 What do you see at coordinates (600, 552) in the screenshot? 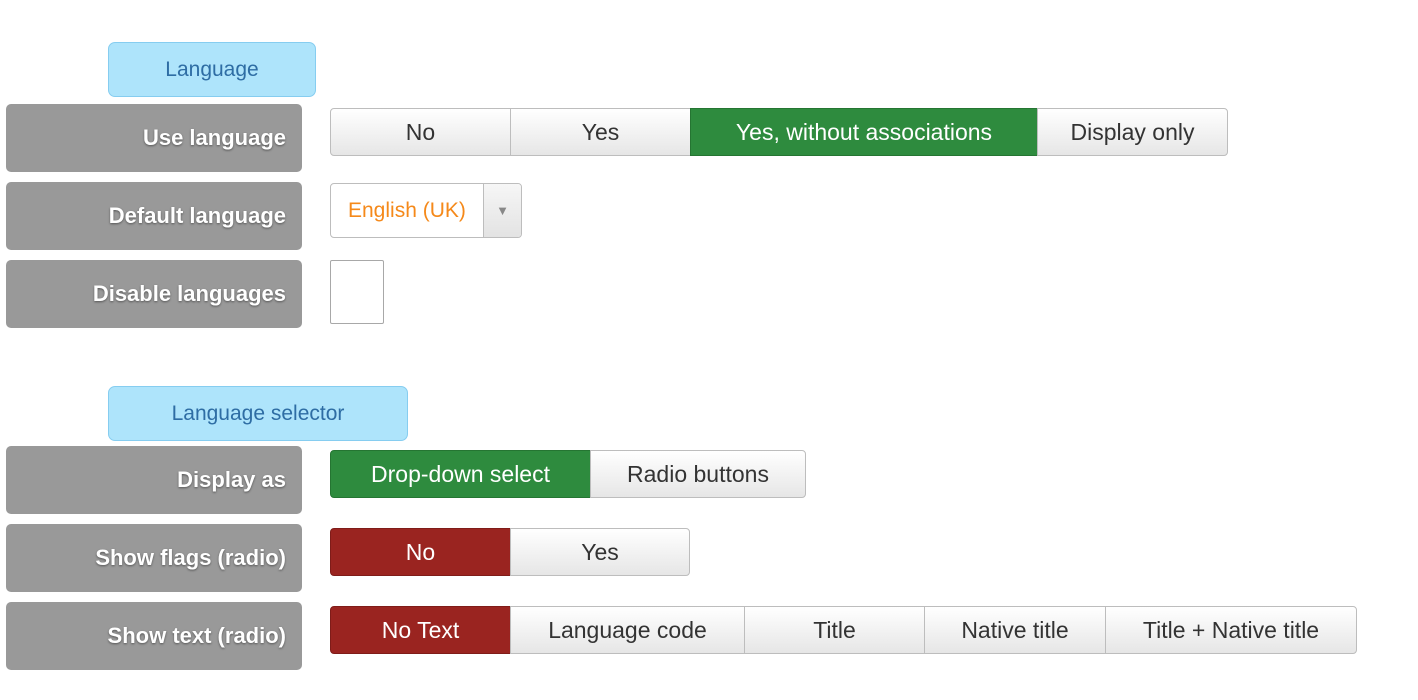
I see `show-flags-option-yes: Yes` at bounding box center [600, 552].